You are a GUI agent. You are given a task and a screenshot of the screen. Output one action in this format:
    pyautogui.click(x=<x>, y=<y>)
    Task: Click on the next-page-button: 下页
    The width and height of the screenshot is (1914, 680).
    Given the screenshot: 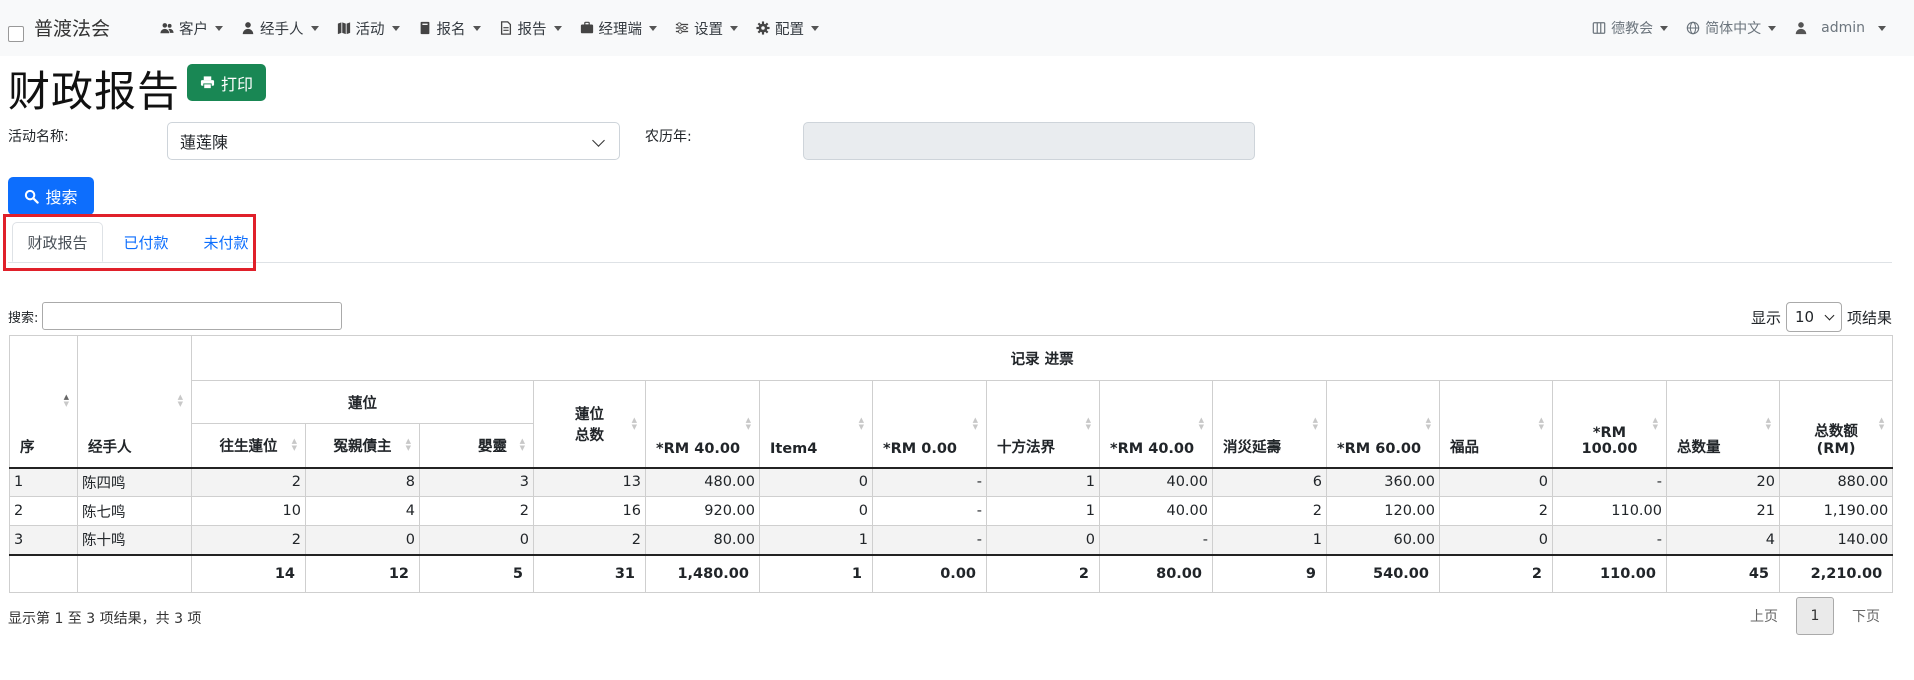 What is the action you would take?
    pyautogui.click(x=1866, y=616)
    